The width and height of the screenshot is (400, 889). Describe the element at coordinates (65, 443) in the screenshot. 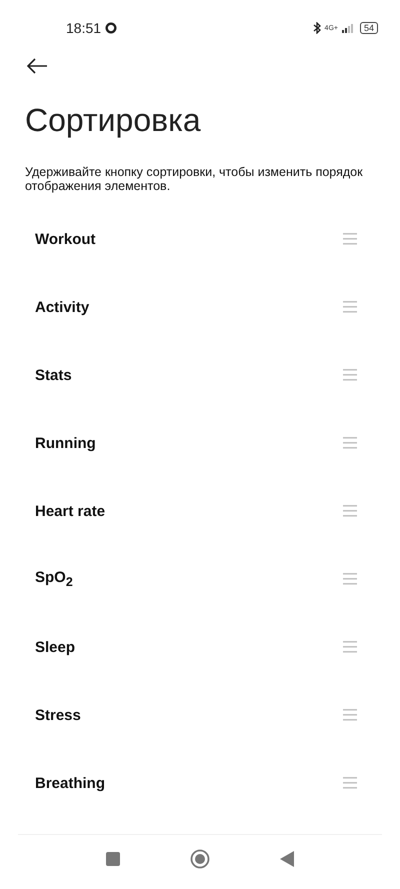

I see `item-label: Running` at that location.